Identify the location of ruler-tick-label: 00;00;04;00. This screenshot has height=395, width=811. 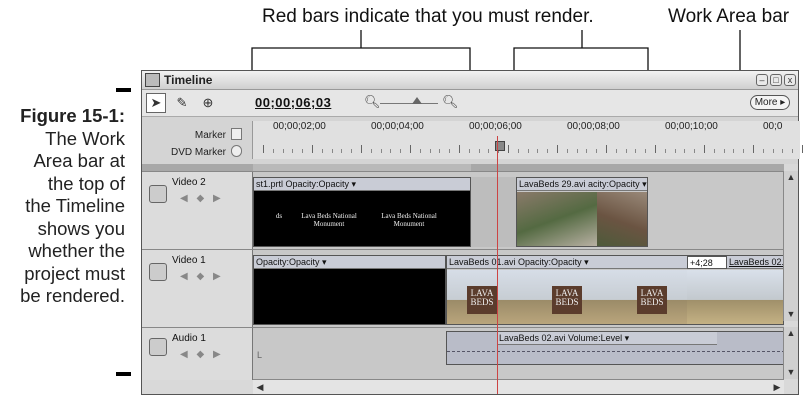
(397, 126).